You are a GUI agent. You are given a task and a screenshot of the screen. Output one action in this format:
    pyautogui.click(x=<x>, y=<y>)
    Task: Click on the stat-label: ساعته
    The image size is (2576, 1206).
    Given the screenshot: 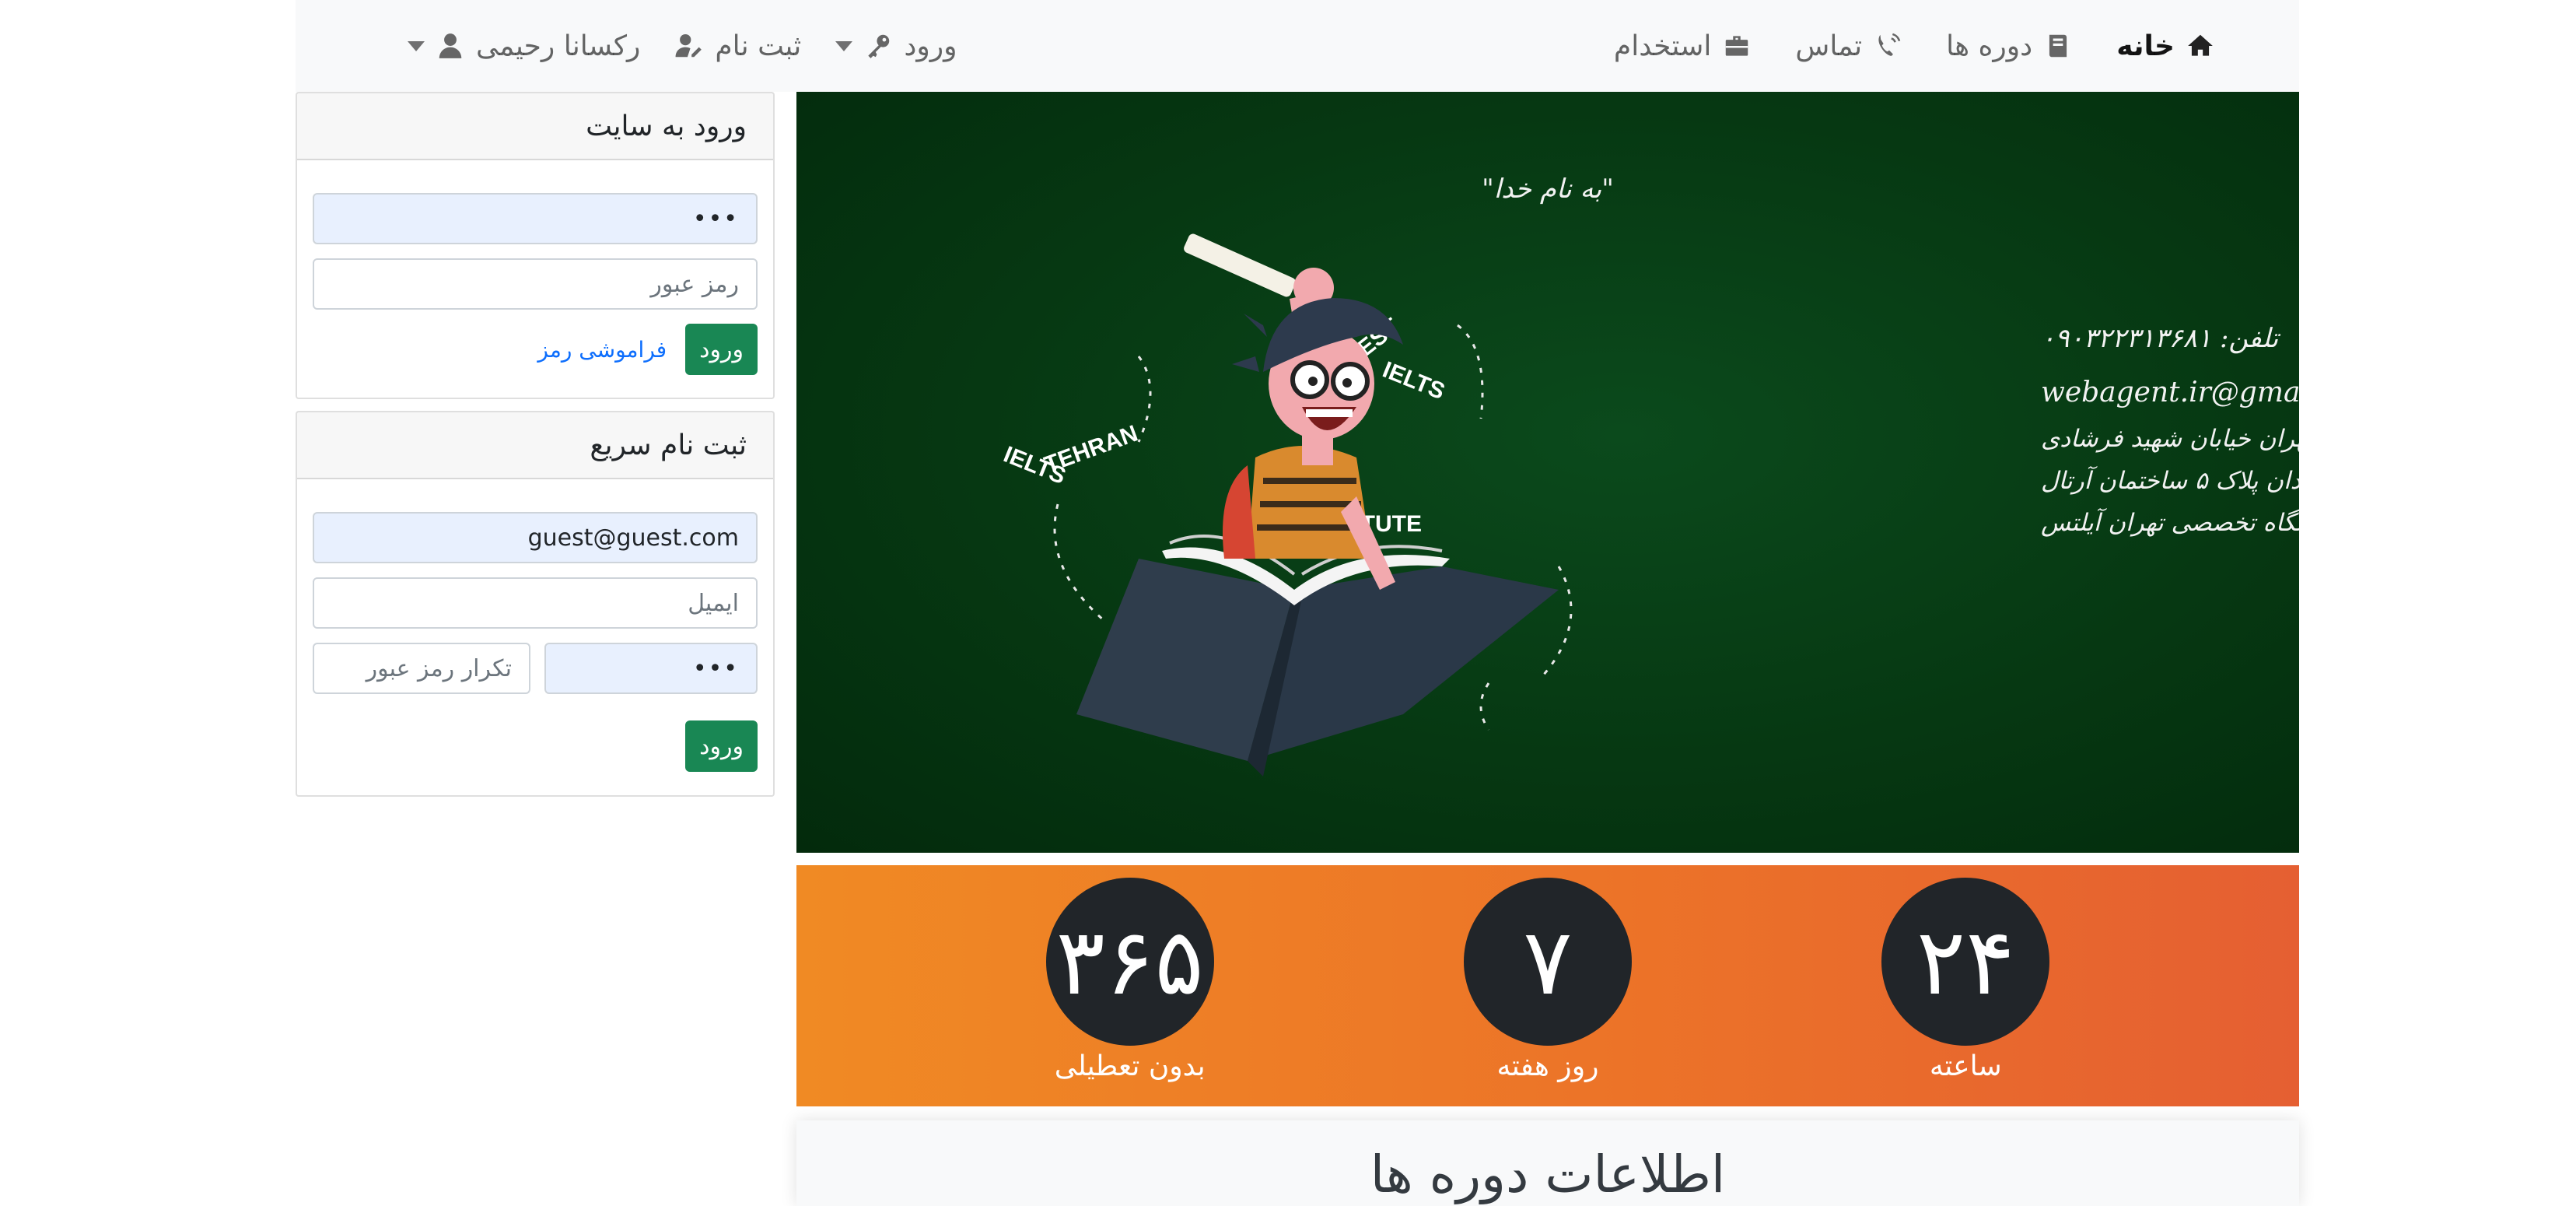 What is the action you would take?
    pyautogui.click(x=1966, y=1066)
    